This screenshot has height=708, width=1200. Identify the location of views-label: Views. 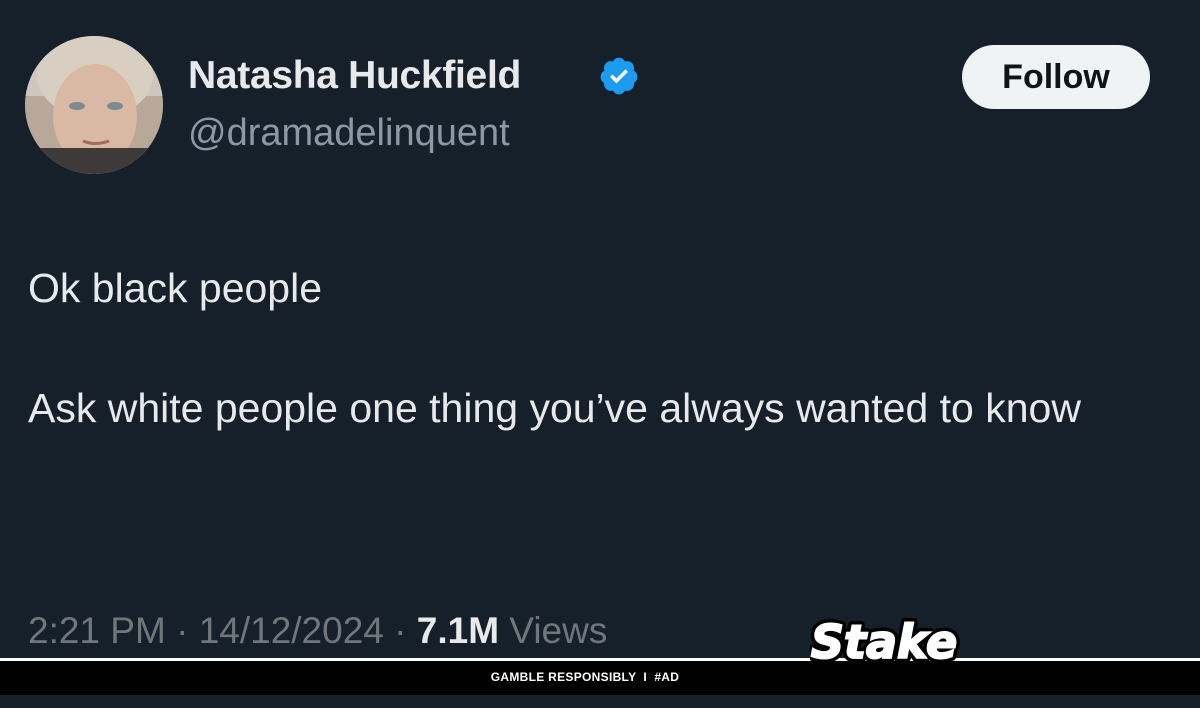
(553, 630).